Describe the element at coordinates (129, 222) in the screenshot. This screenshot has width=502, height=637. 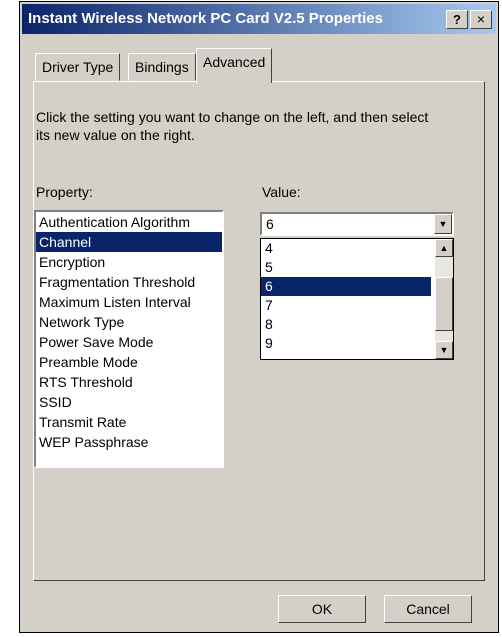
I see `property-item-authentication-algorithm: Authentication Algorithm` at that location.